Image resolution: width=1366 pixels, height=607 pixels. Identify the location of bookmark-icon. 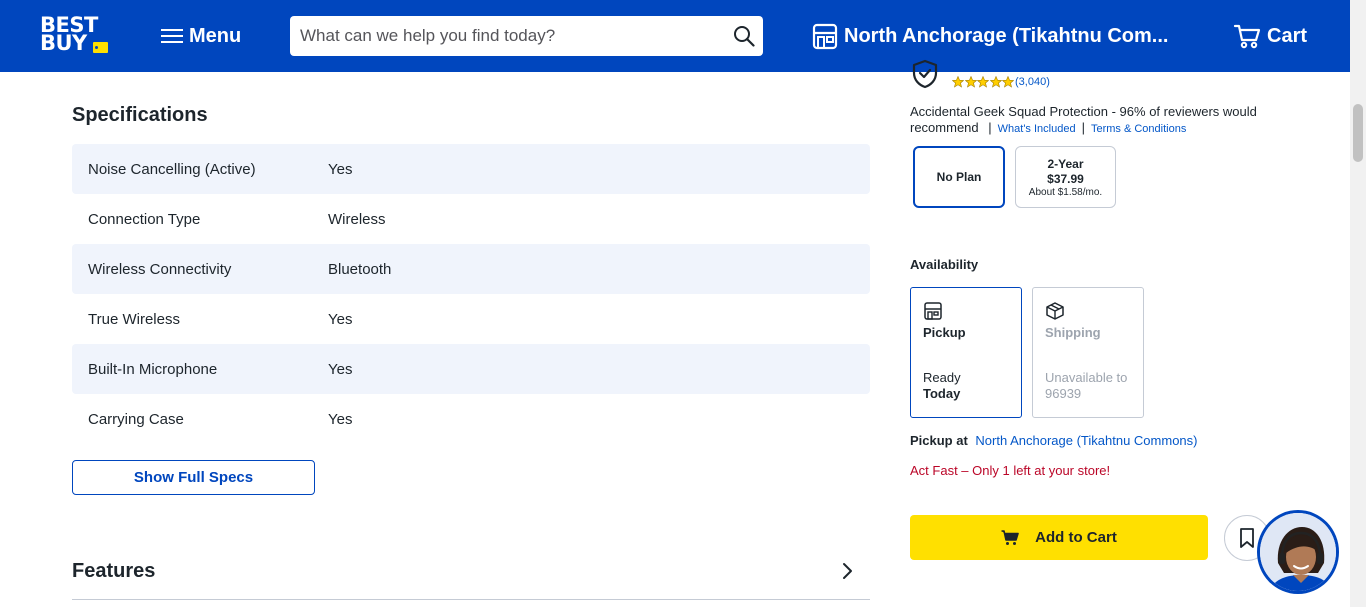
(1247, 538).